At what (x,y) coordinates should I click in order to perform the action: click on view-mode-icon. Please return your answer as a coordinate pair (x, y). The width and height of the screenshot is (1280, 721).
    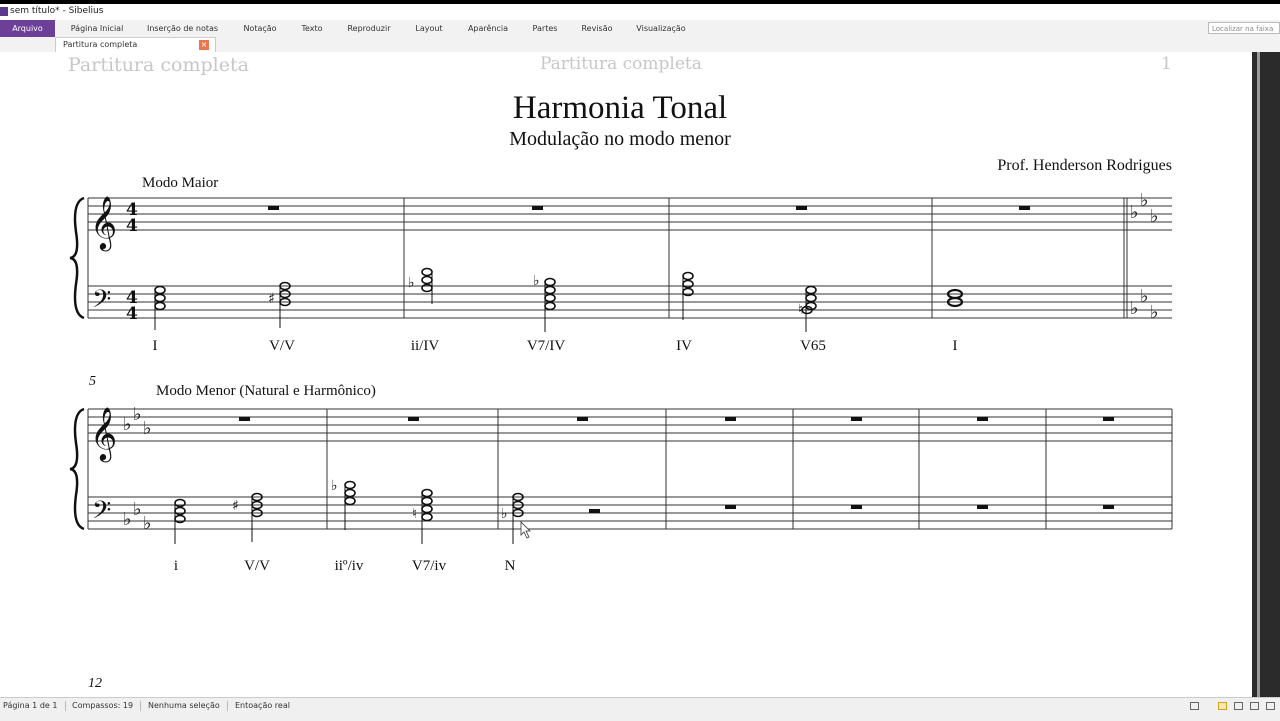
    Looking at the image, I should click on (1194, 706).